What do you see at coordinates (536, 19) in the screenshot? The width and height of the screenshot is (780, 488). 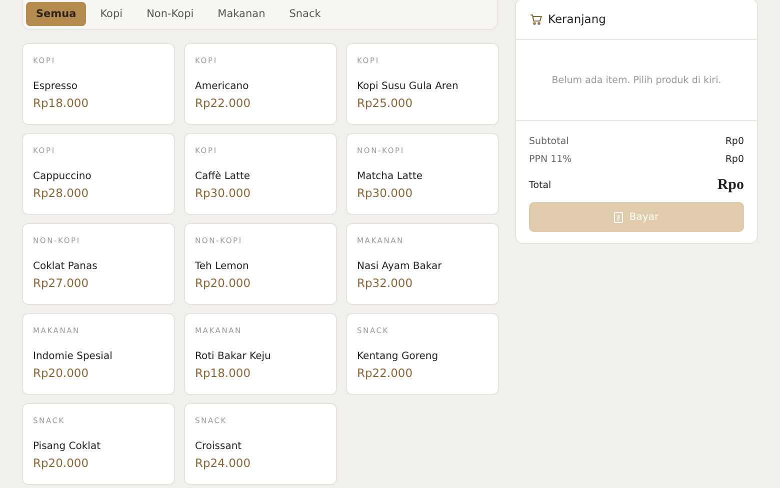 I see `cart-icon` at bounding box center [536, 19].